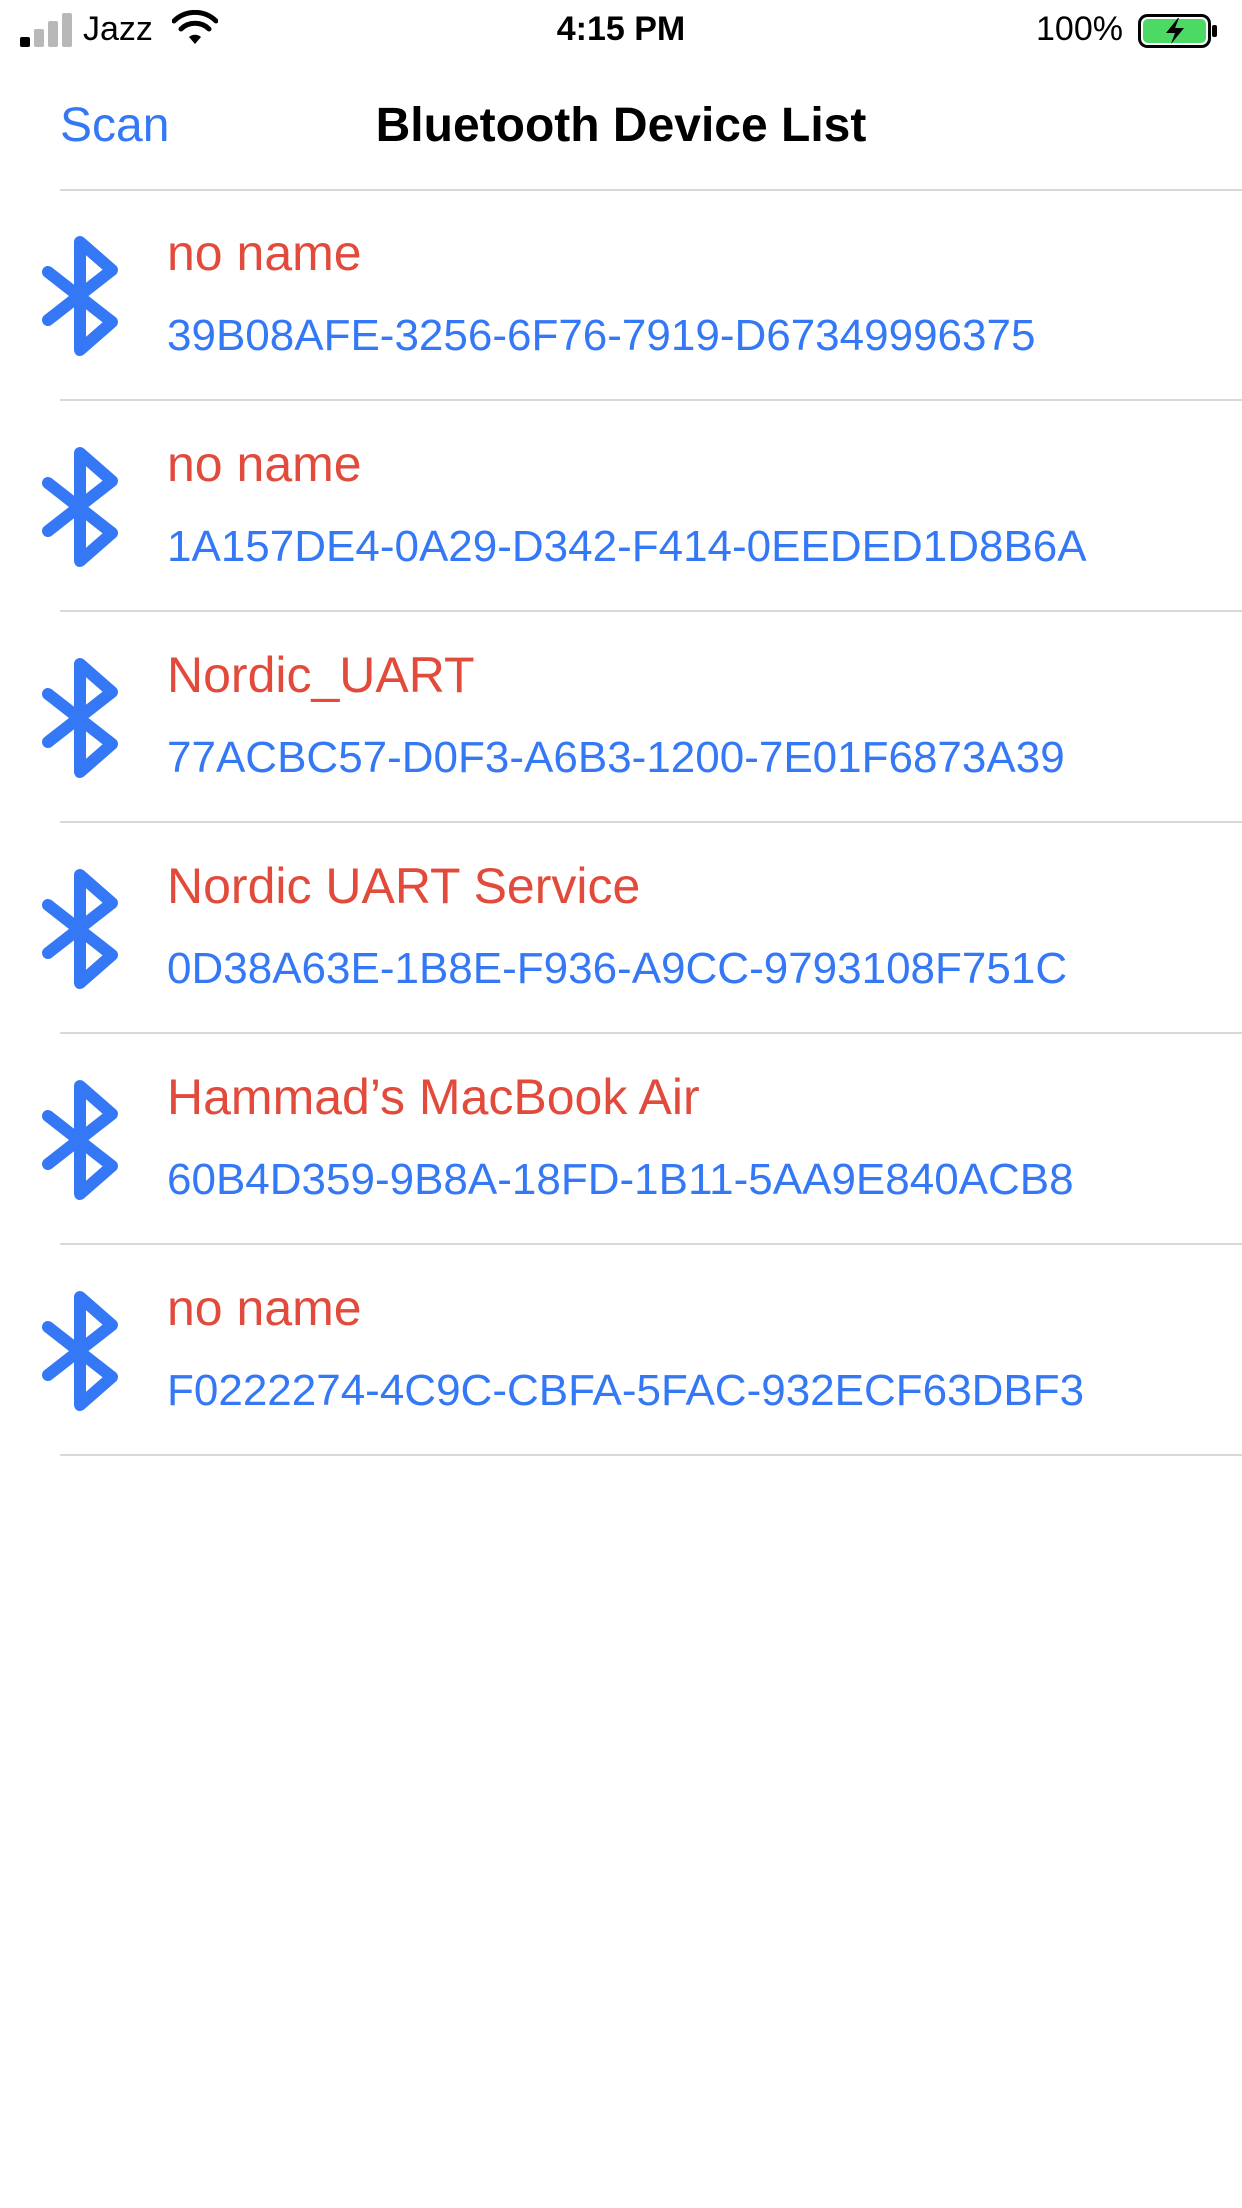 This screenshot has height=2208, width=1242. I want to click on device-uuid: 60B4D359-9B8A-18FD-1B11-5AA9E840ACB8, so click(620, 1179).